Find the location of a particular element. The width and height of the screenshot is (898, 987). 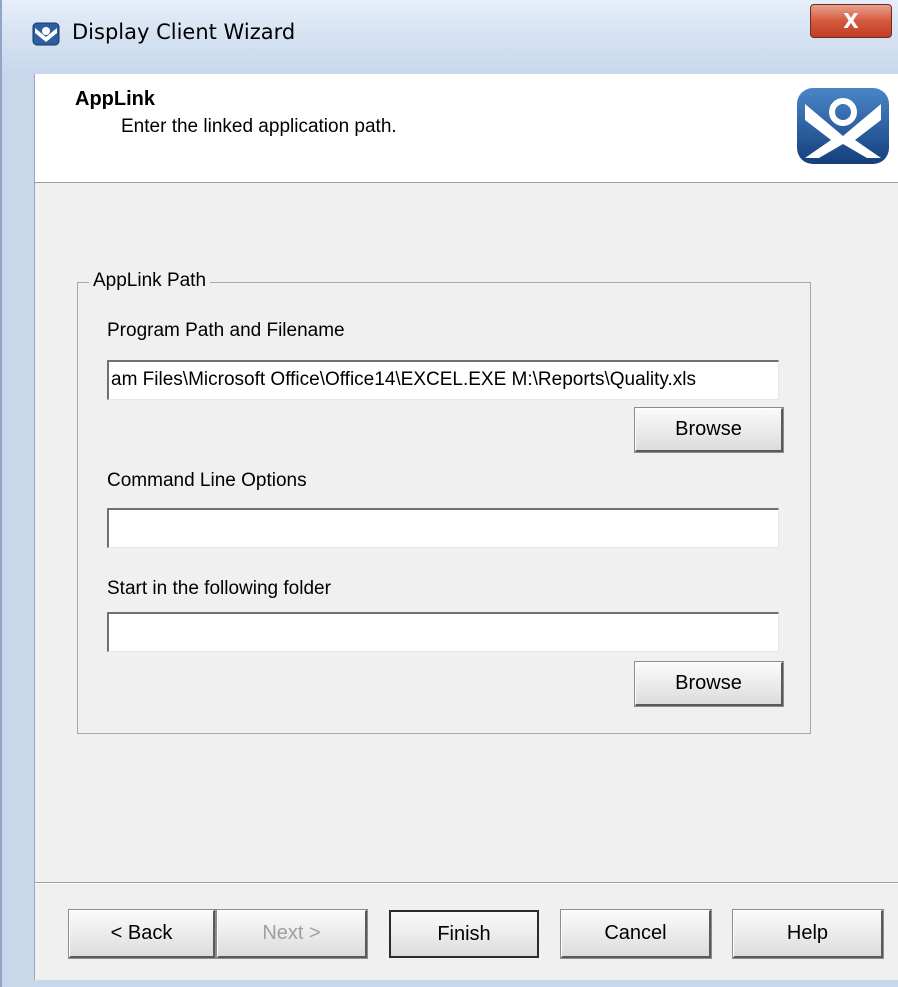

start-folder-field is located at coordinates (443, 632).